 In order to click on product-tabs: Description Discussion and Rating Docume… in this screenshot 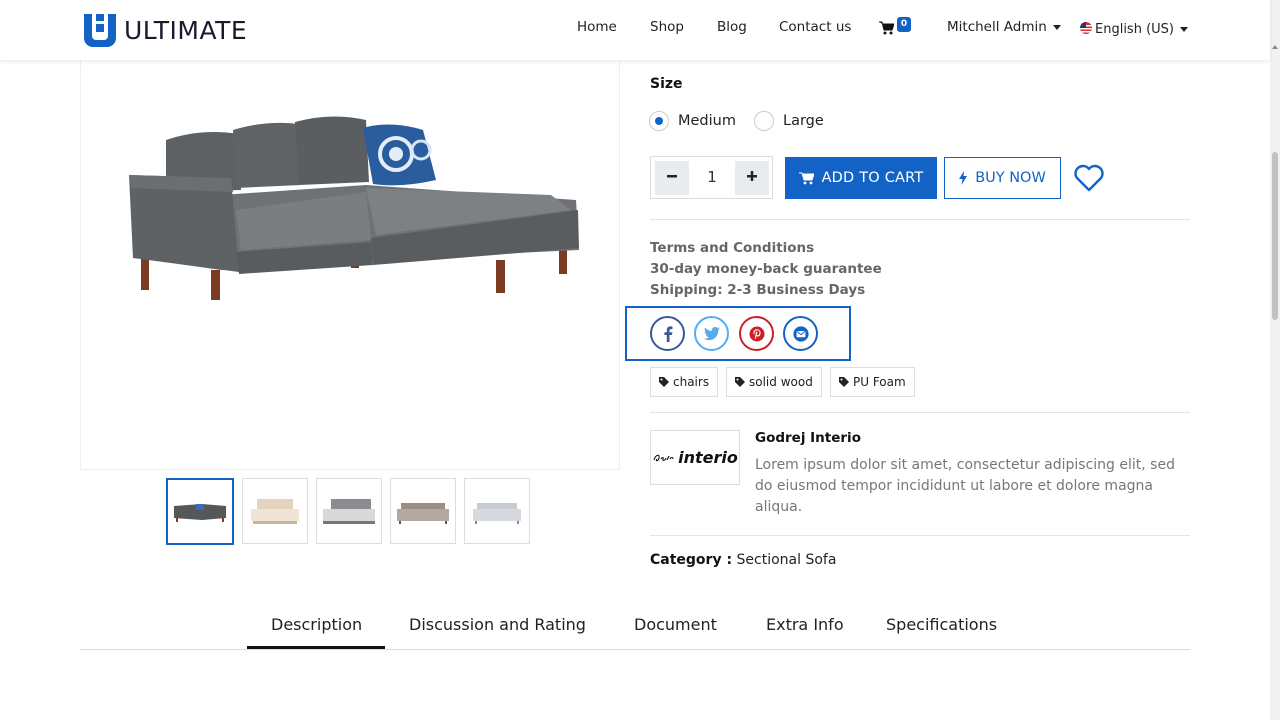, I will do `click(635, 625)`.